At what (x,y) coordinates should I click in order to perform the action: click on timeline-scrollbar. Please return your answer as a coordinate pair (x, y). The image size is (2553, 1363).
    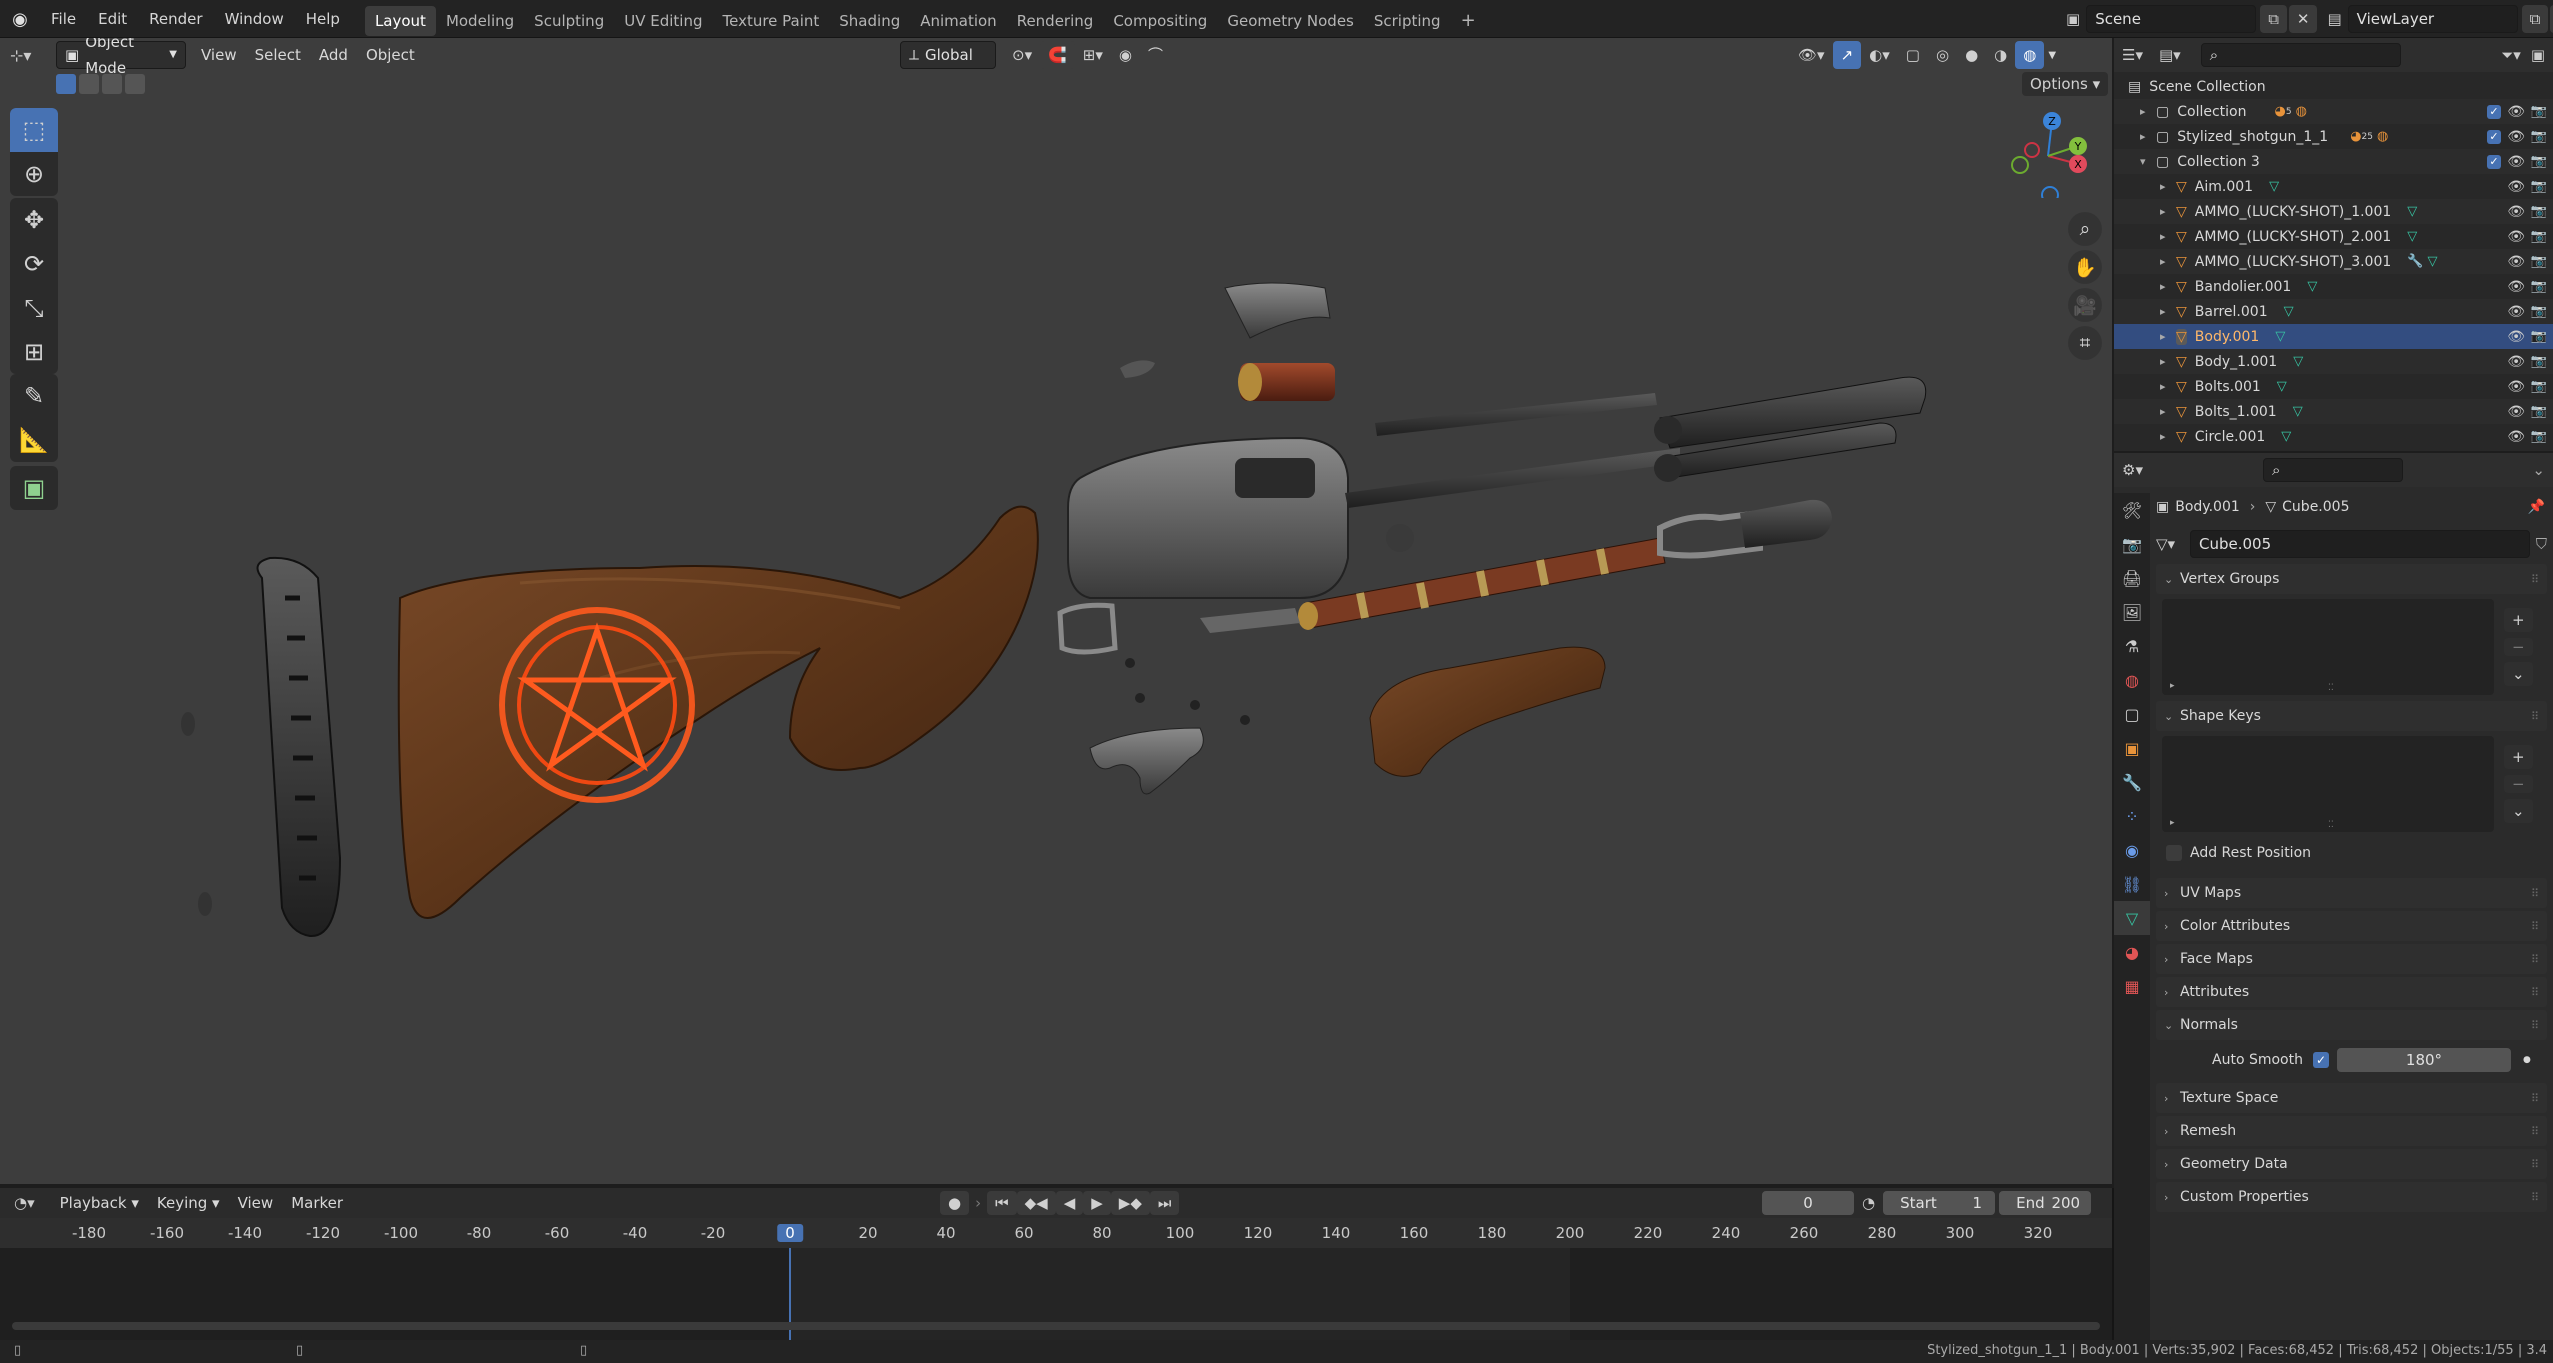
    Looking at the image, I should click on (1056, 1326).